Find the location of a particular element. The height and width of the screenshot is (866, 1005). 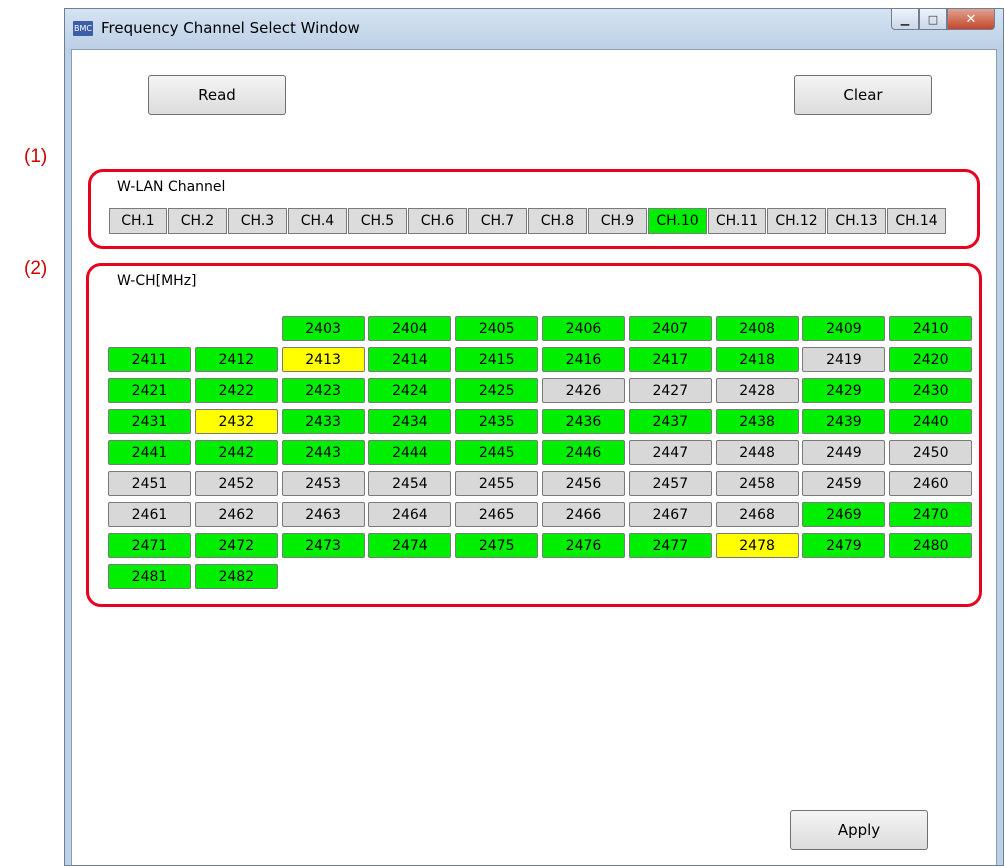

clear-button: Clear is located at coordinates (863, 95).